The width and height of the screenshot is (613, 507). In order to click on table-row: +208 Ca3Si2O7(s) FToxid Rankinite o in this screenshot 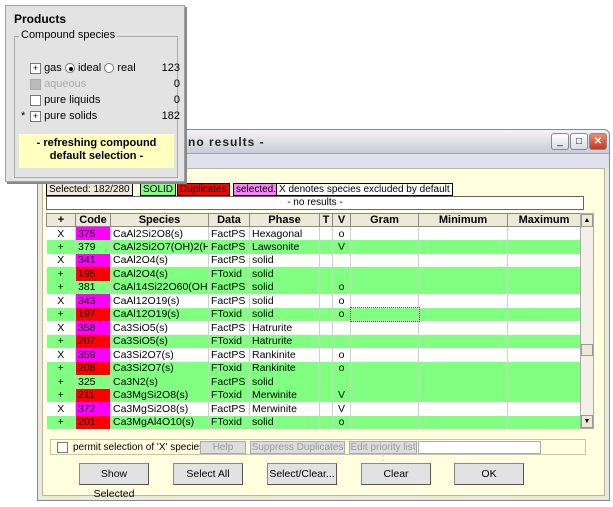, I will do `click(313, 368)`.